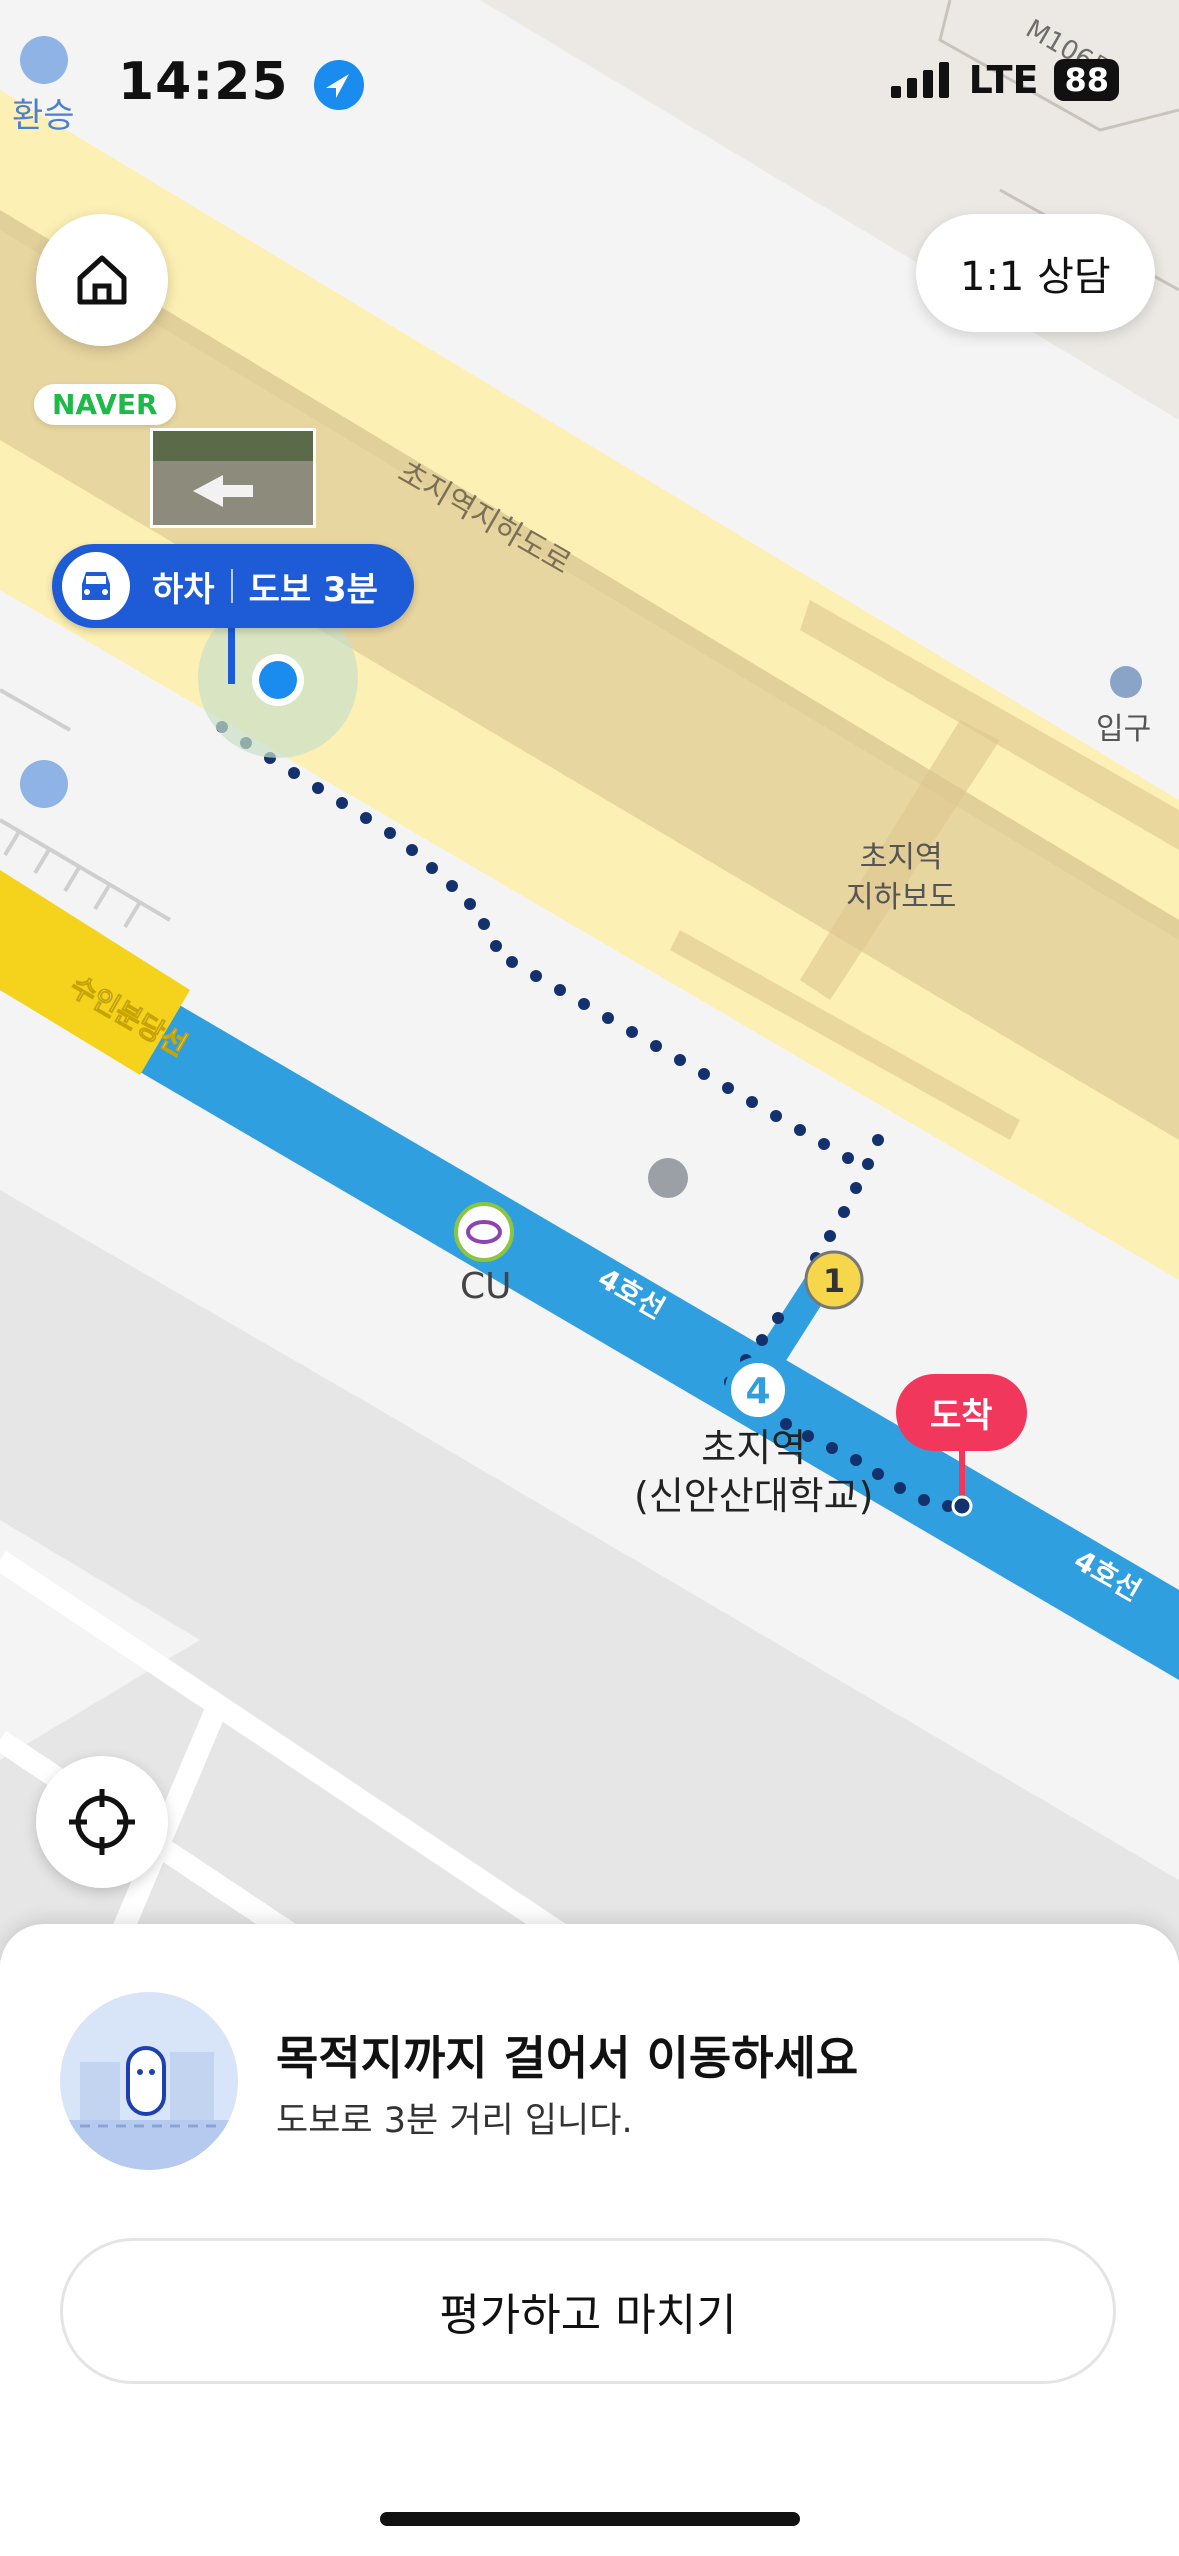 This screenshot has width=1179, height=2556. I want to click on arrive-pin: 도착, so click(961, 1412).